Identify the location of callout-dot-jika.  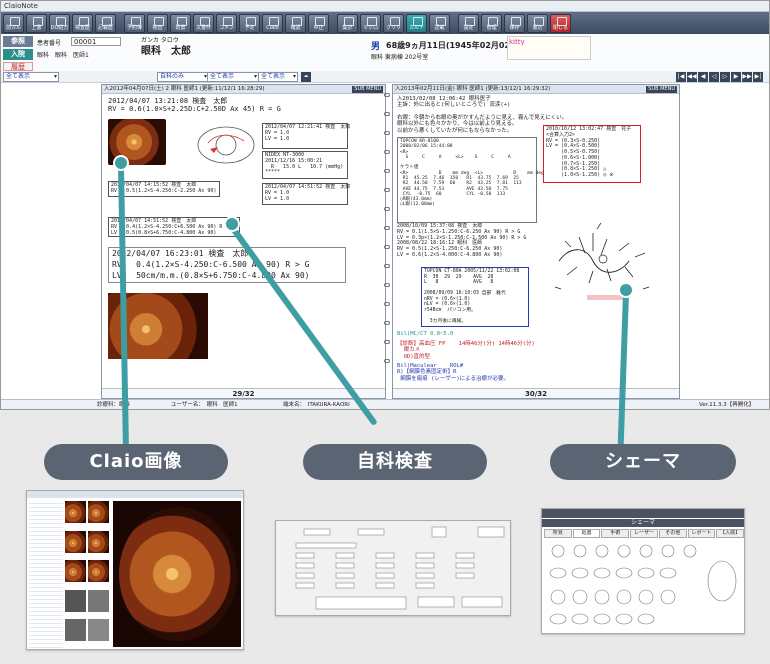
(232, 224).